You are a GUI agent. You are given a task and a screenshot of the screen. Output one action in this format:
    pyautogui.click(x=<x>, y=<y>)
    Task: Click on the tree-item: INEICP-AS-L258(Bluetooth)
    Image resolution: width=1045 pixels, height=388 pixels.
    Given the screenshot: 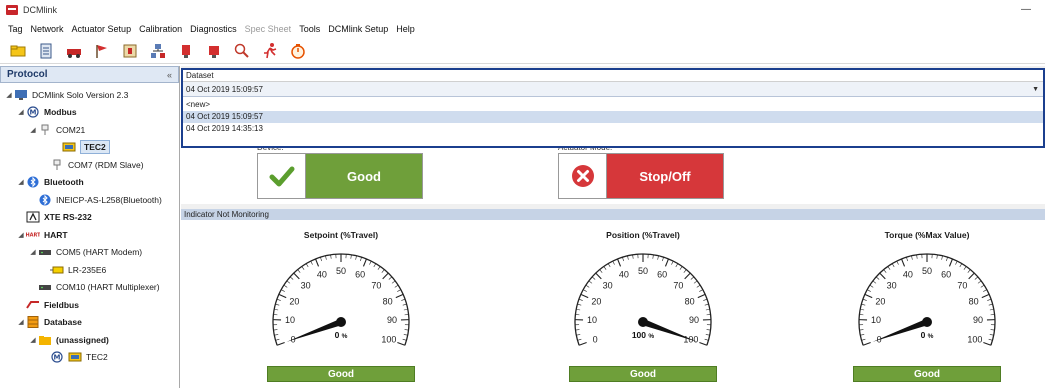 What is the action you would take?
    pyautogui.click(x=89, y=200)
    